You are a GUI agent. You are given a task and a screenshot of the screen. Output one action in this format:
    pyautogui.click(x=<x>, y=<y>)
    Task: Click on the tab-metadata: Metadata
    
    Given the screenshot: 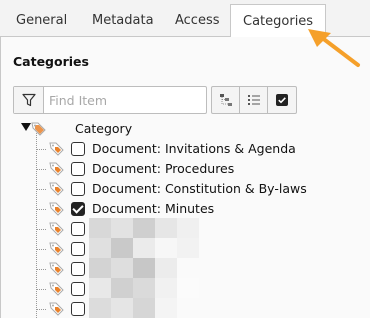 What is the action you would take?
    pyautogui.click(x=123, y=20)
    